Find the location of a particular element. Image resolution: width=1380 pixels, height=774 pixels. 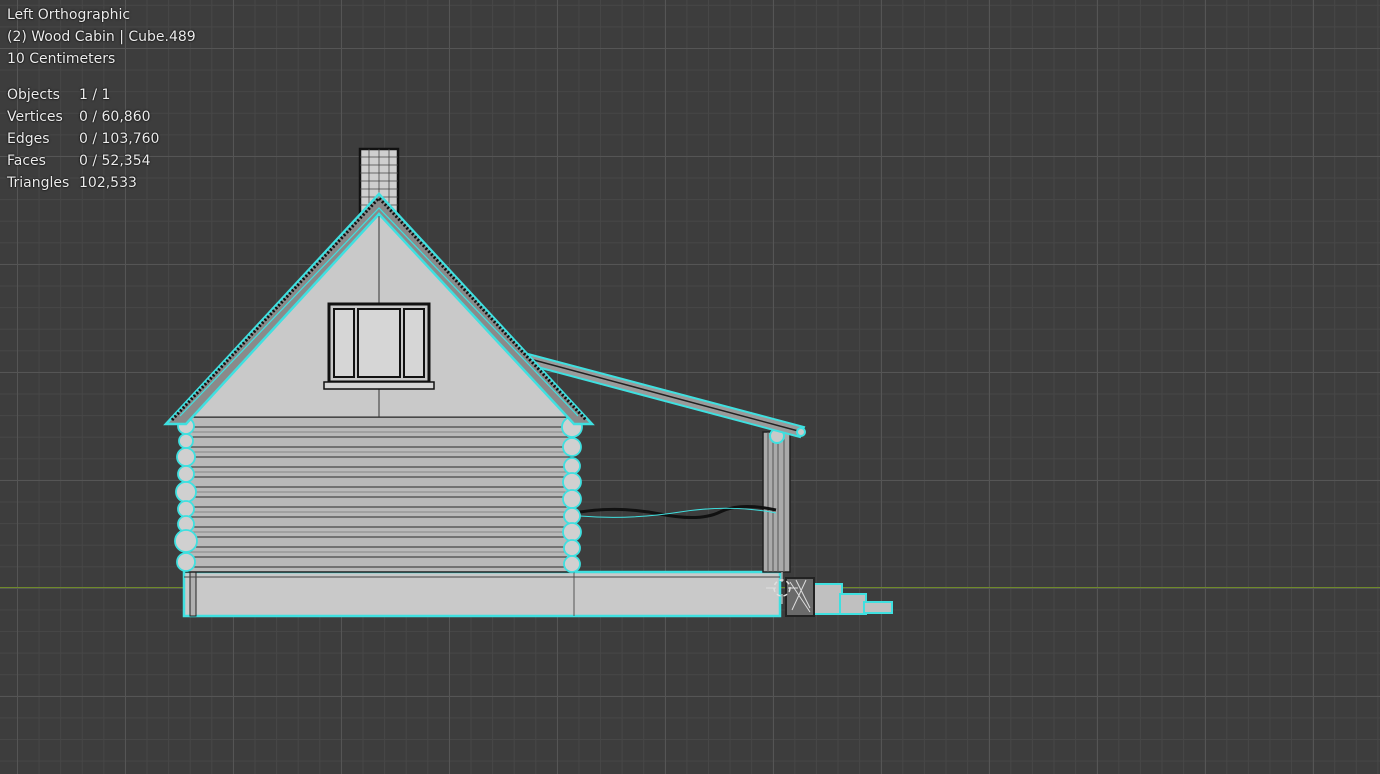

view-name: Left Orthographic is located at coordinates (69, 15).